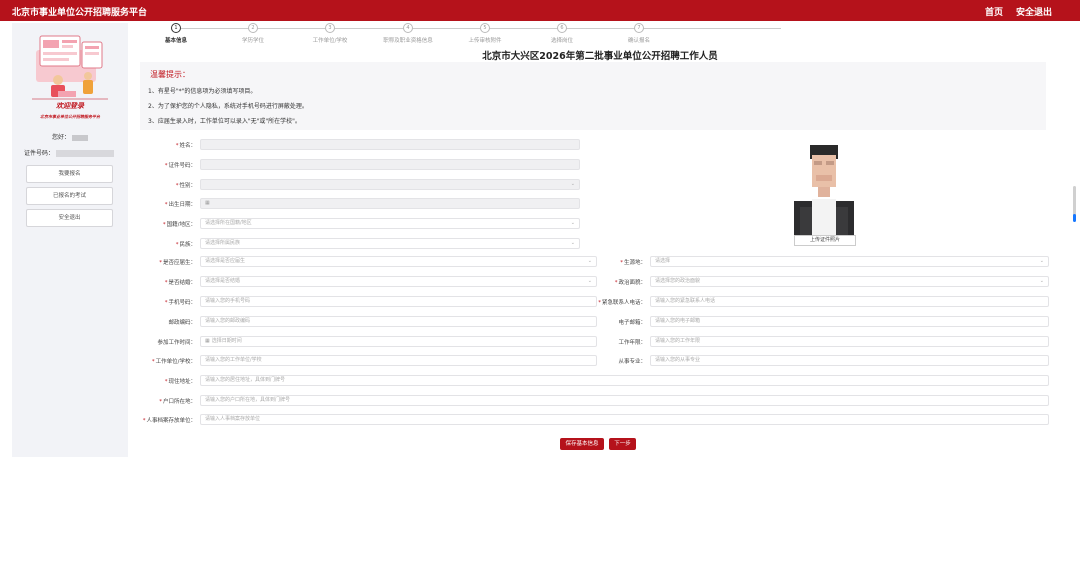 Image resolution: width=1080 pixels, height=573 pixels. I want to click on married-select: 请选择是否结婚 ⌄, so click(398, 281).